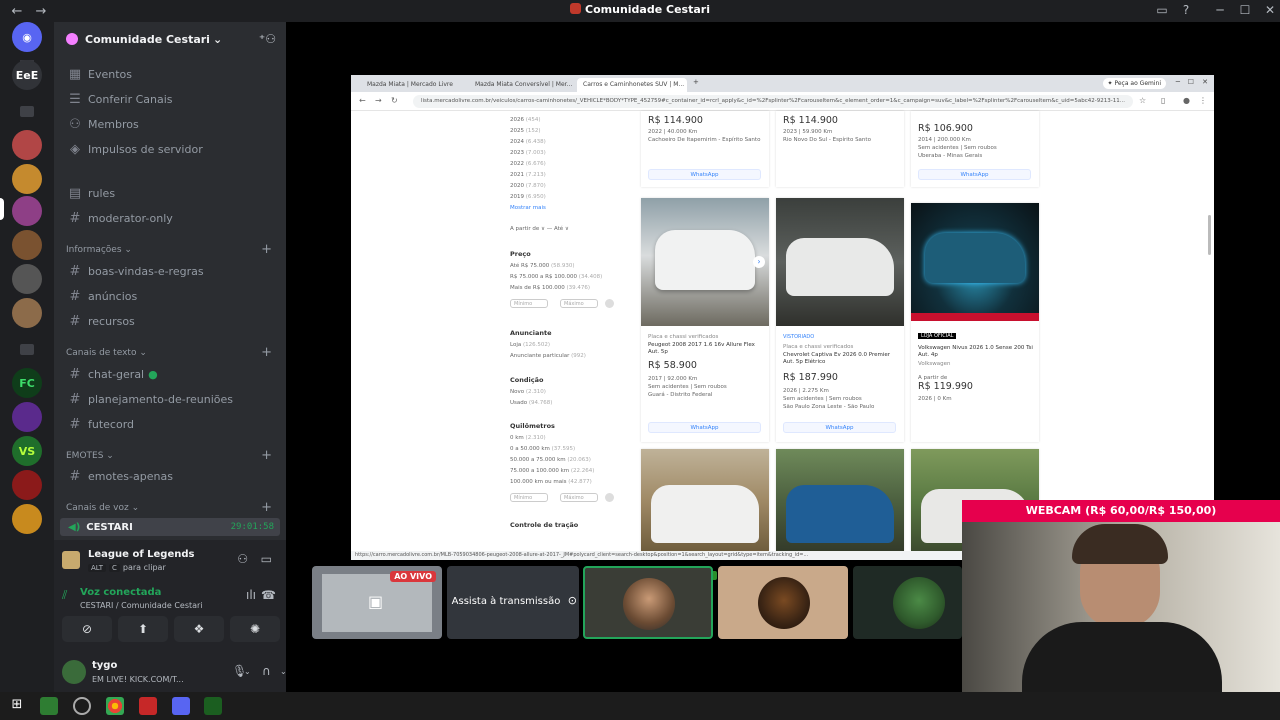  I want to click on gemini-button: ✦ Peça ao Gemini, so click(1134, 83).